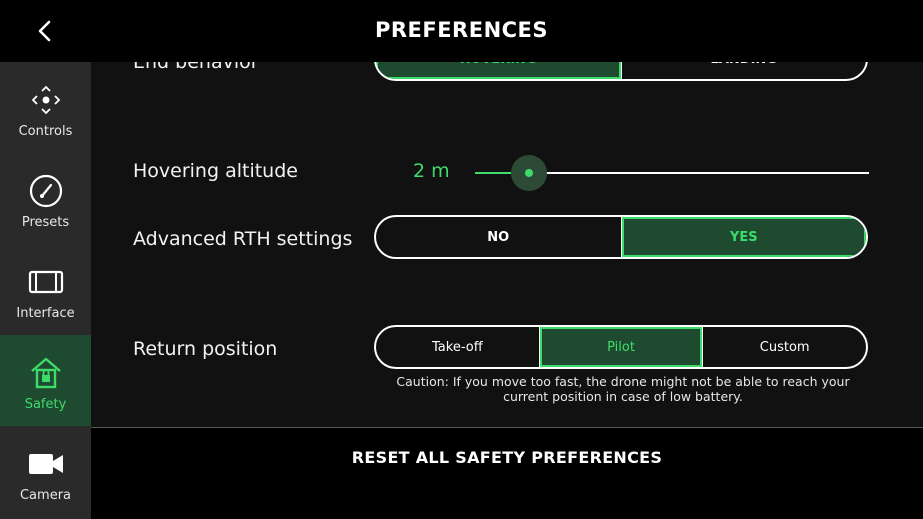 The image size is (923, 519). What do you see at coordinates (499, 70) in the screenshot?
I see `option-hovering: HOVERING` at bounding box center [499, 70].